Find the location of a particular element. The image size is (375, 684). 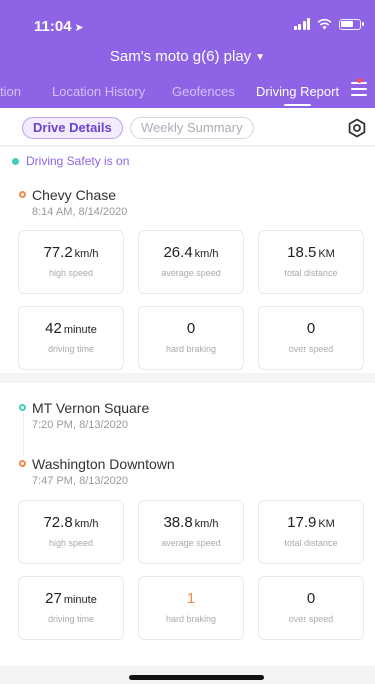

menu-icon is located at coordinates (359, 87).